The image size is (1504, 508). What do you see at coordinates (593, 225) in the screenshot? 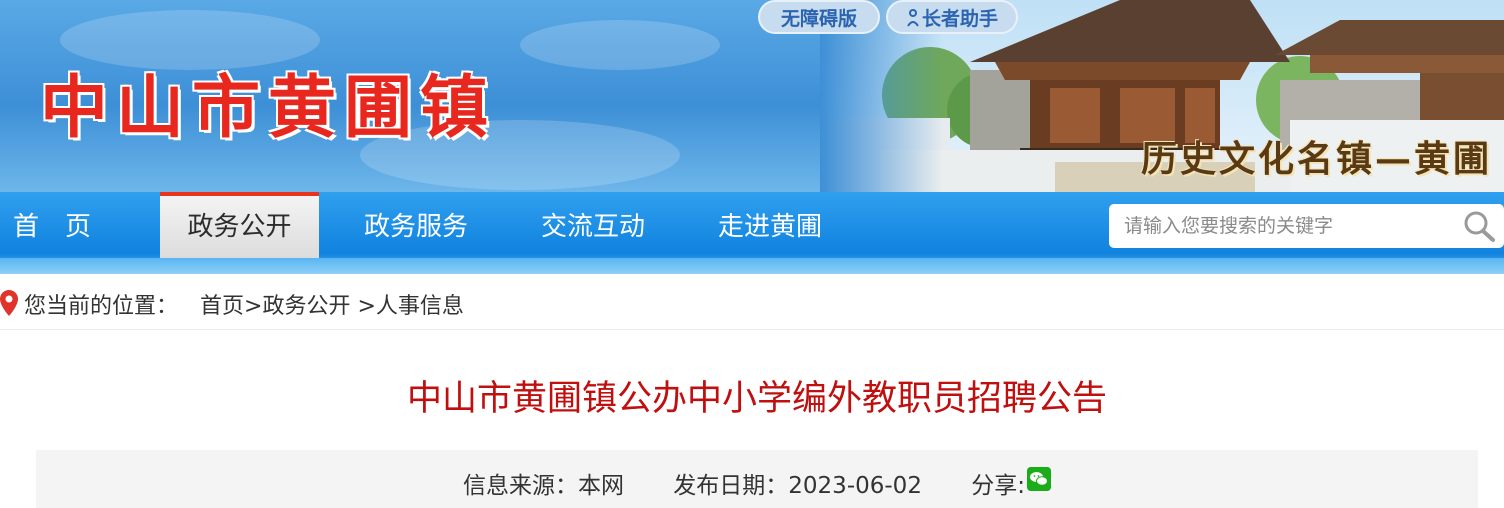
I see `nav-item-interaction: 交流互动` at bounding box center [593, 225].